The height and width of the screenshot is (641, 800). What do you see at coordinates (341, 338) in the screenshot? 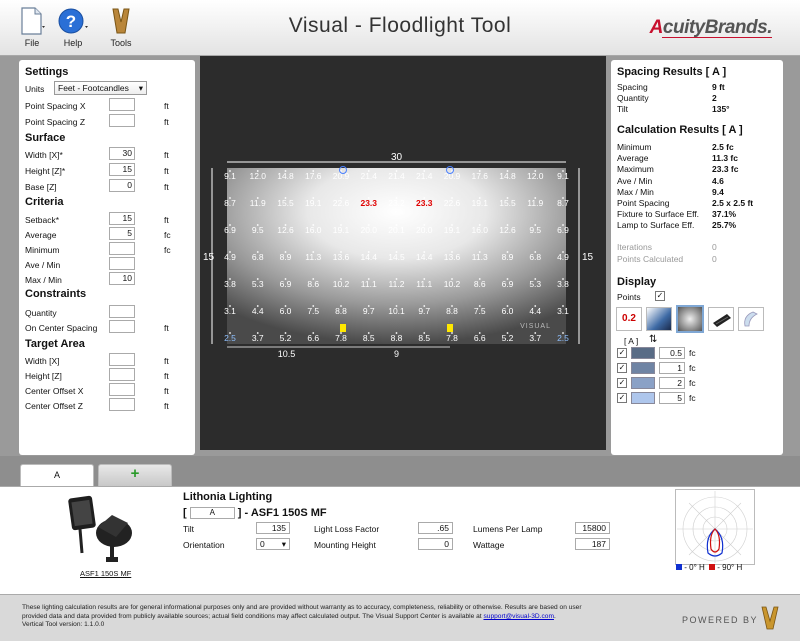
I see `grid-value-label: 7.8` at bounding box center [341, 338].